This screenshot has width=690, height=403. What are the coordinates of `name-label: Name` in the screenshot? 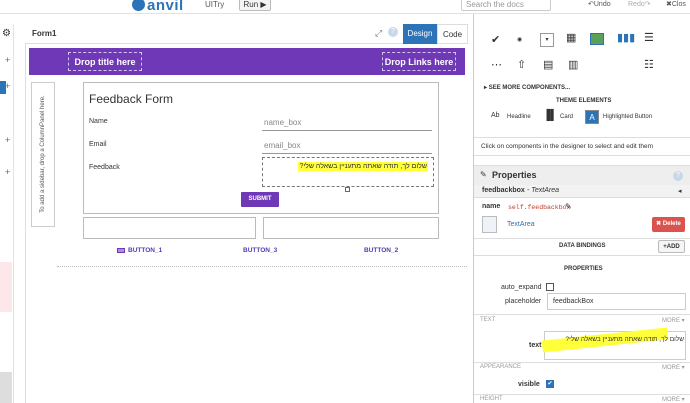 It's located at (98, 121).